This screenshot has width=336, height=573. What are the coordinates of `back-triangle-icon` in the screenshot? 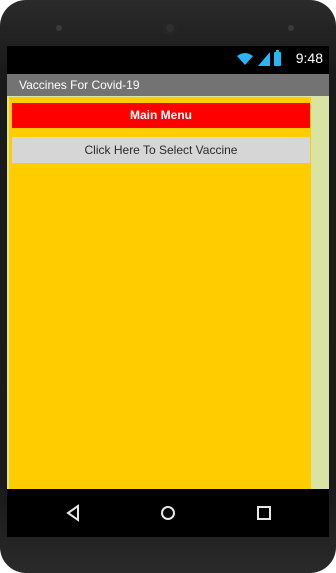 It's located at (74, 513).